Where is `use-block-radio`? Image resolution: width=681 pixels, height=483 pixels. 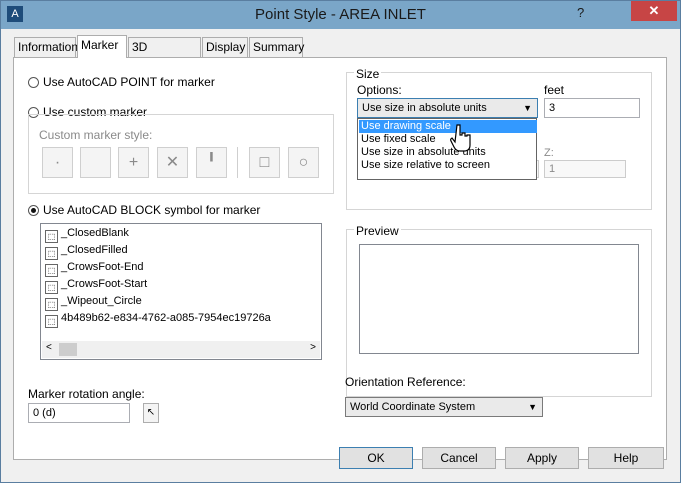
use-block-radio is located at coordinates (33, 210).